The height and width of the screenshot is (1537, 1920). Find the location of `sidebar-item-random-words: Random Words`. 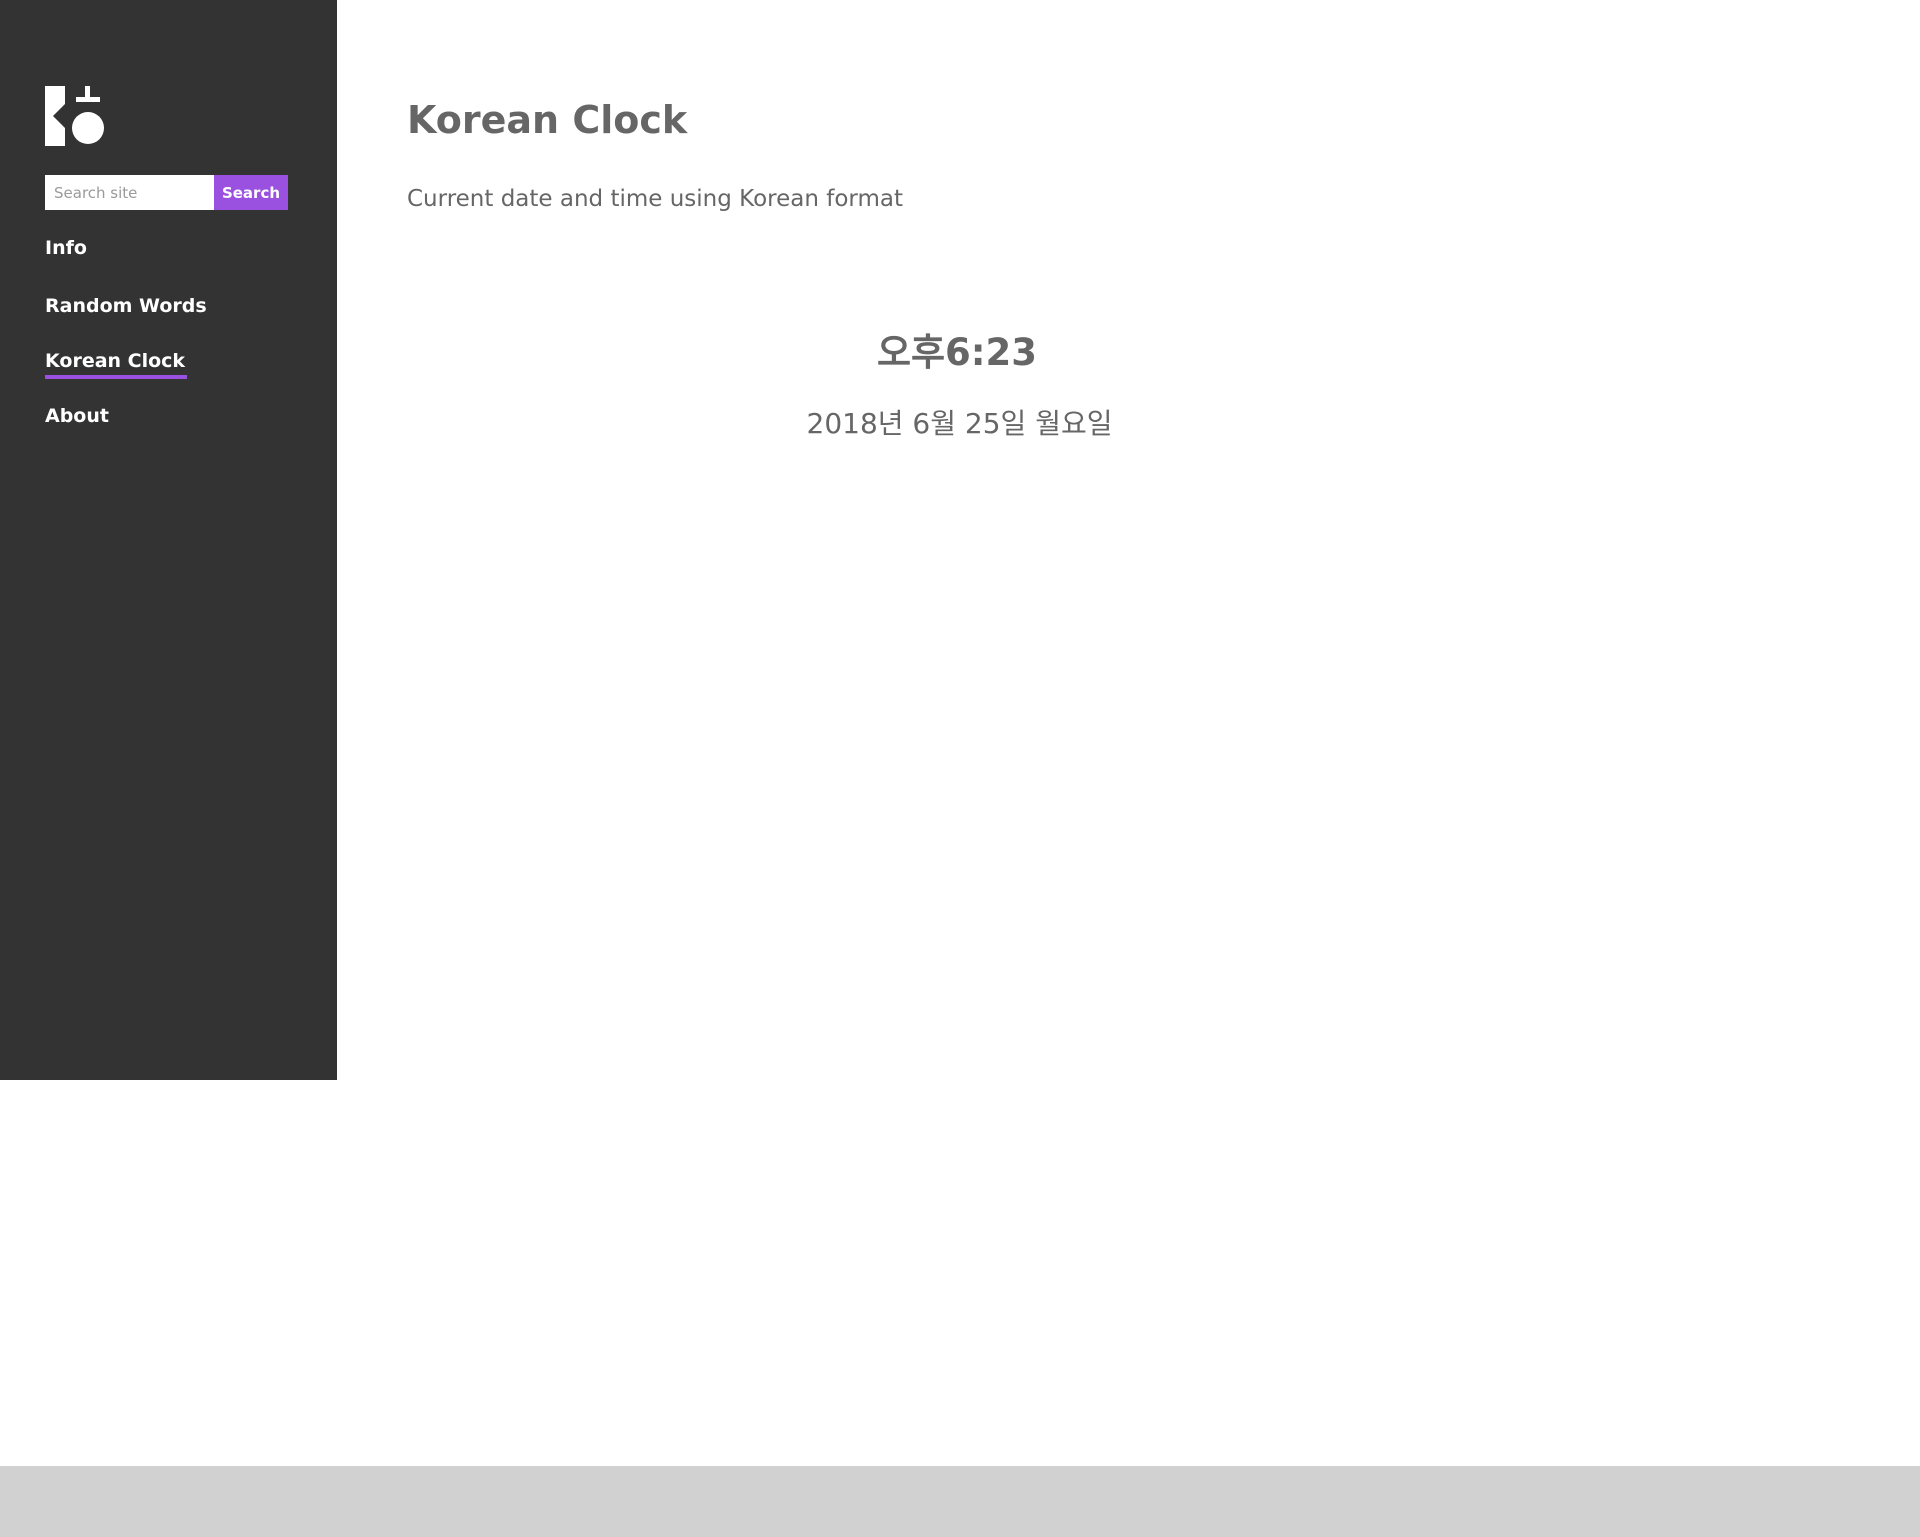

sidebar-item-random-words: Random Words is located at coordinates (126, 306).